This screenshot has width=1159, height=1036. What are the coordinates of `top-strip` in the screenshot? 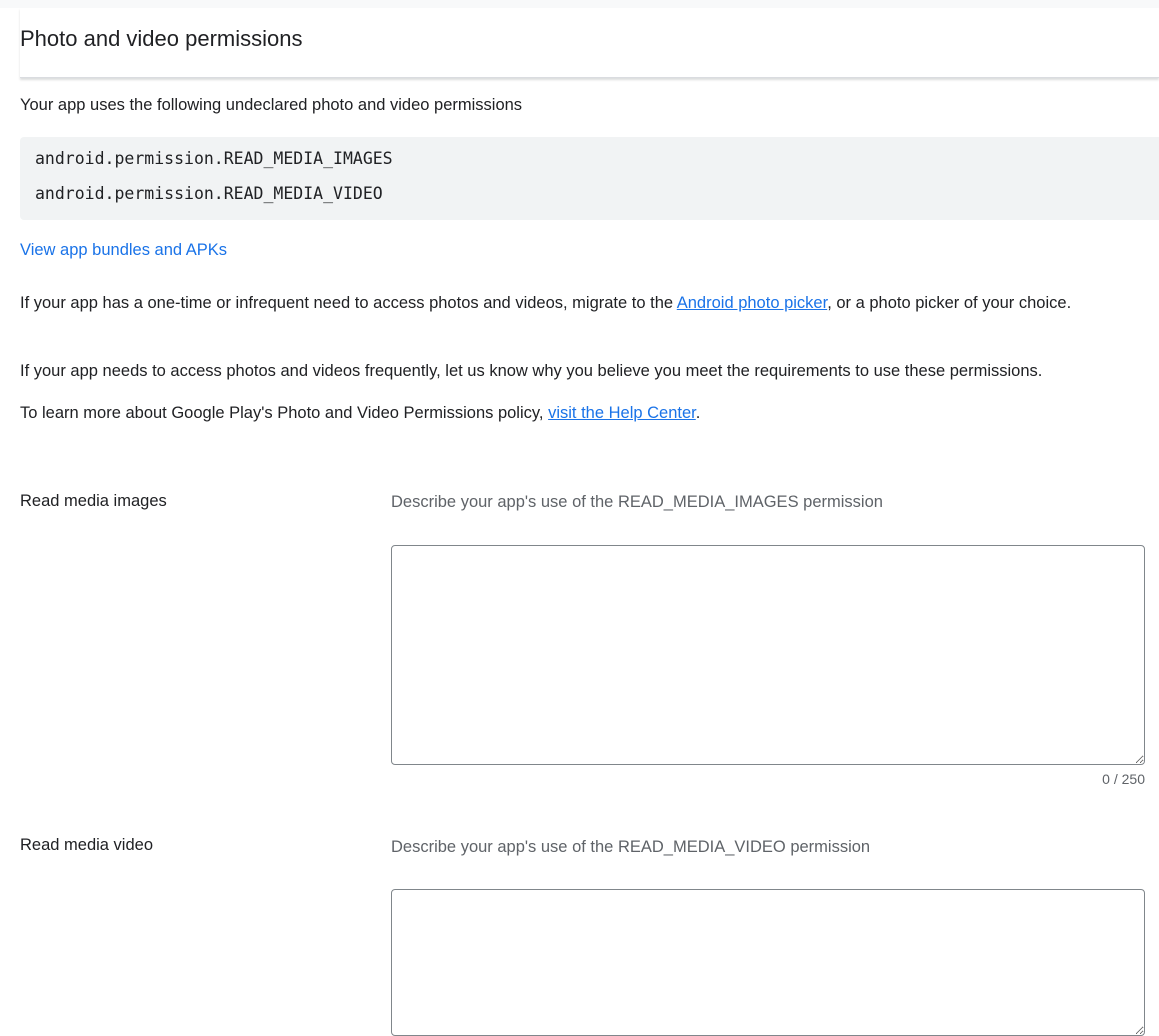 It's located at (579, 4).